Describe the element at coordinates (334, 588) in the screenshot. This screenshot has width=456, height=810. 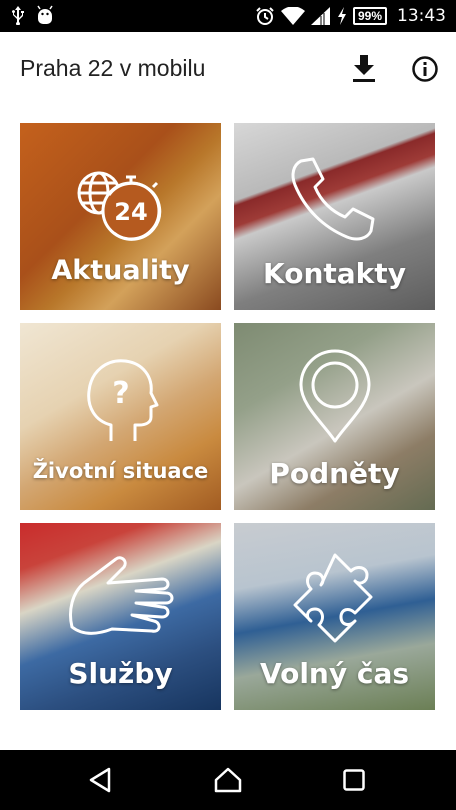
I see `puzzle-icon` at that location.